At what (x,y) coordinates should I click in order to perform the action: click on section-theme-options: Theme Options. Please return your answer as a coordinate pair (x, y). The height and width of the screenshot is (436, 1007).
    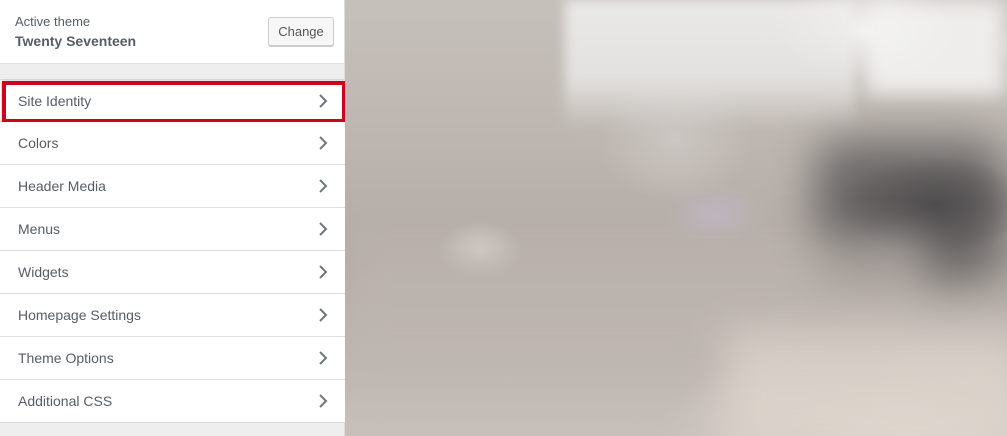
    Looking at the image, I should click on (172, 358).